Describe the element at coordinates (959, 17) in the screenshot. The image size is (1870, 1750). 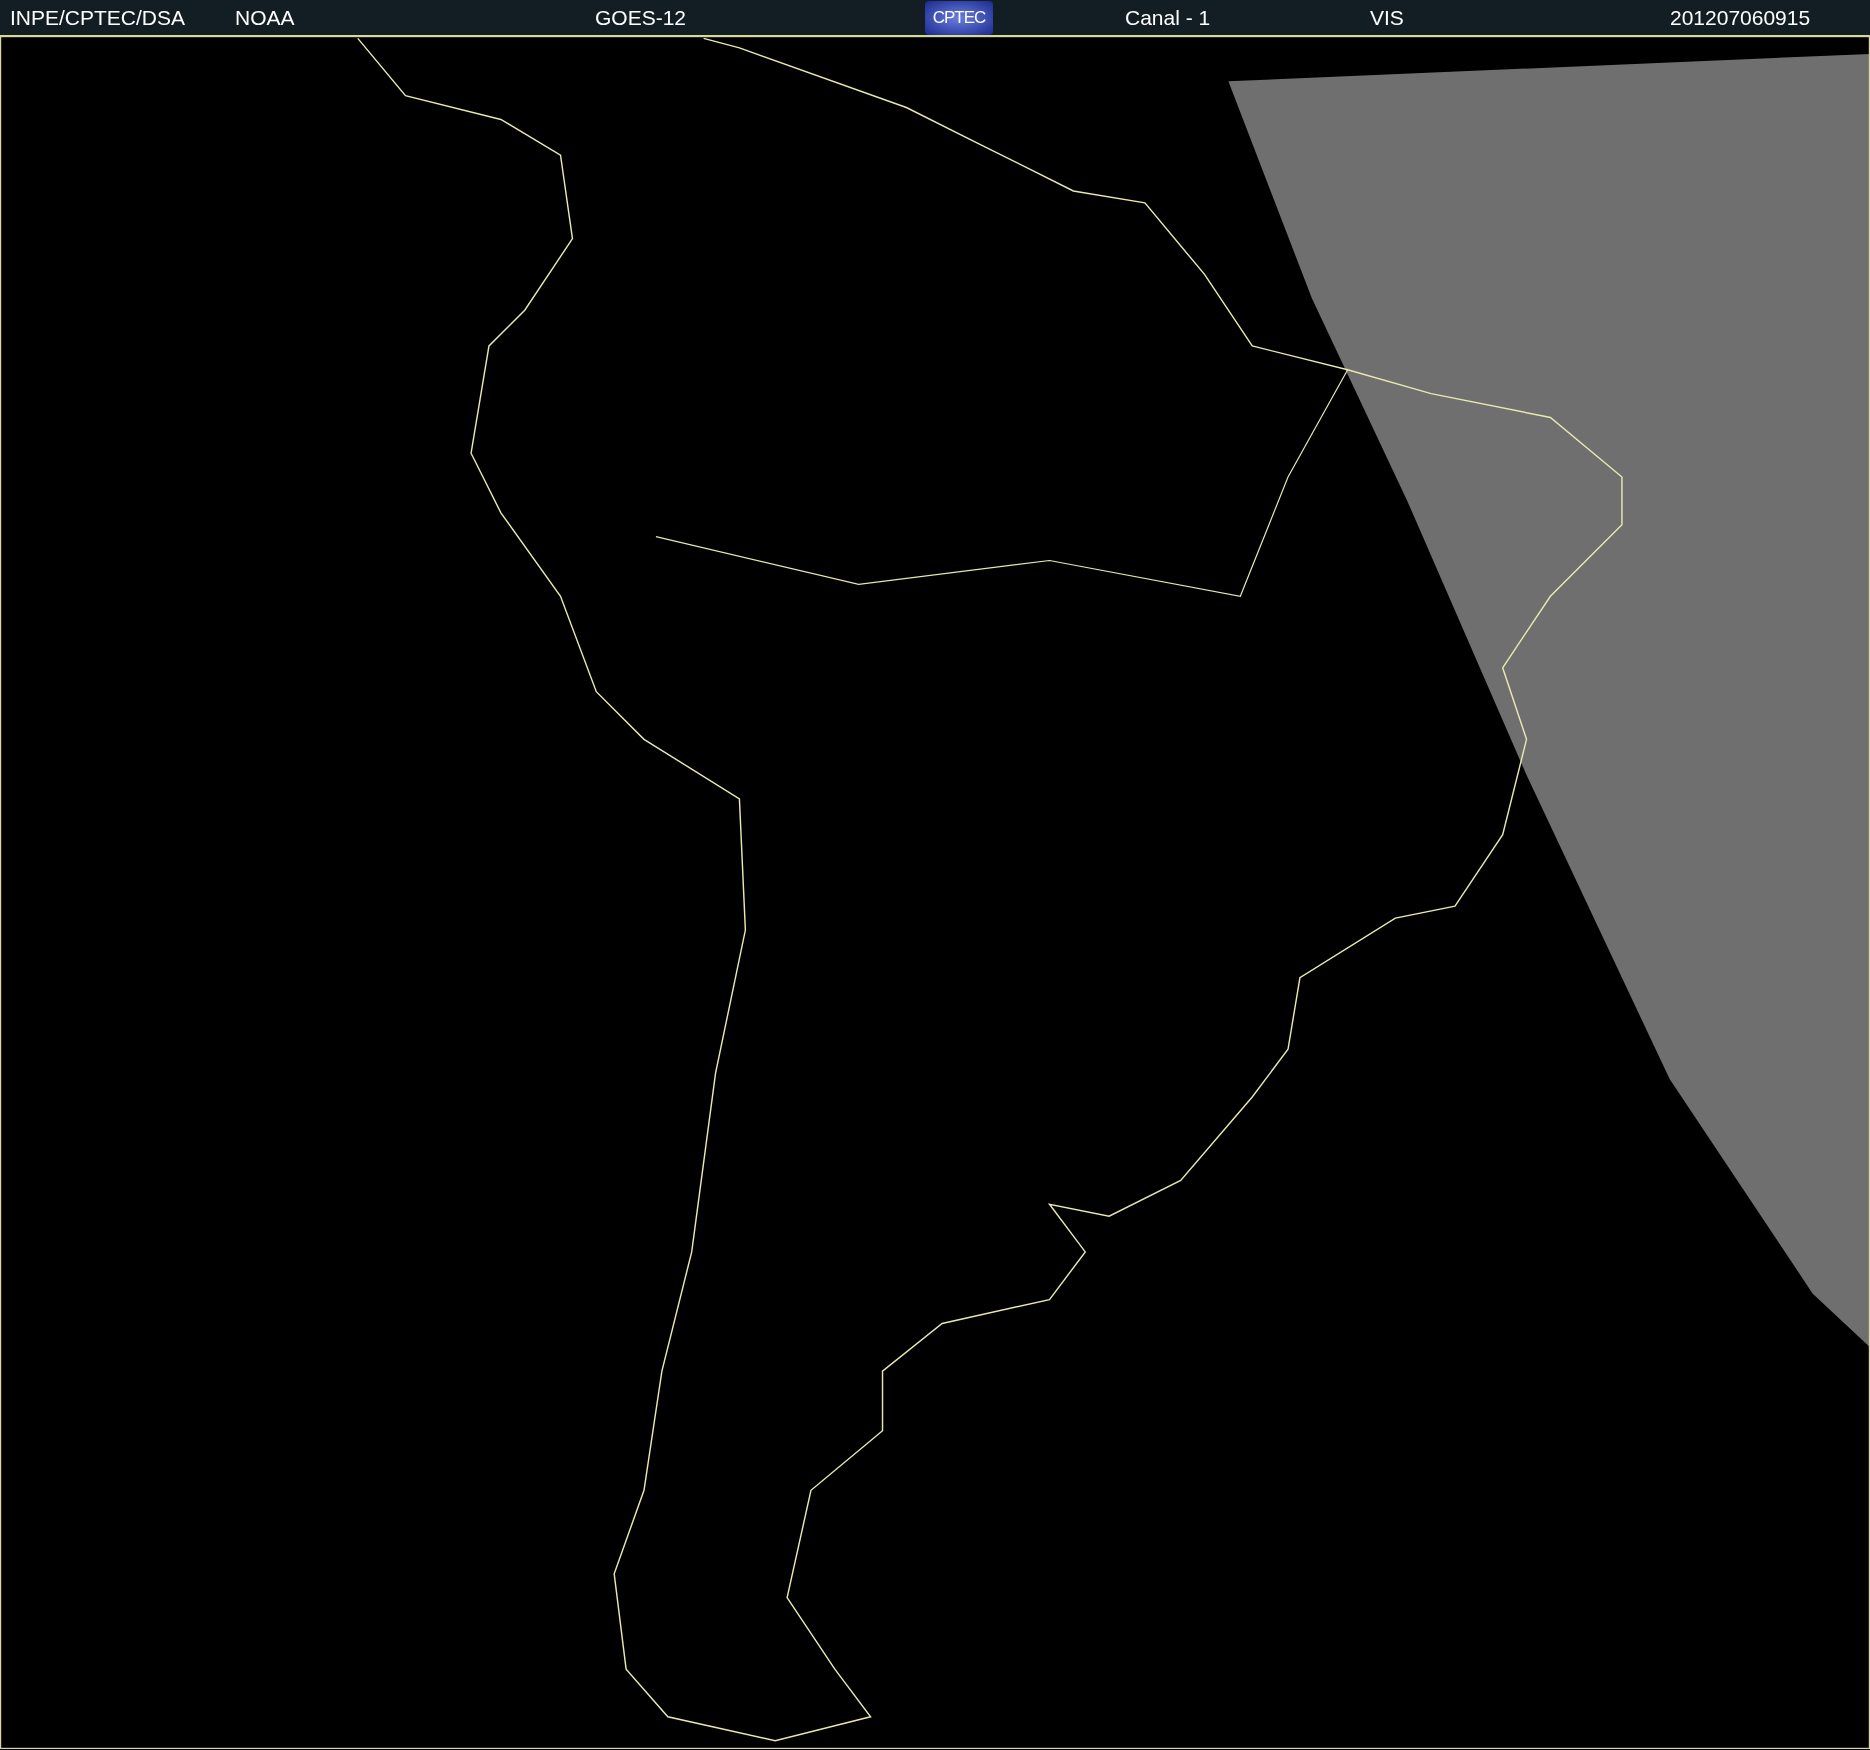
I see `cptec-logo: CPTEC` at that location.